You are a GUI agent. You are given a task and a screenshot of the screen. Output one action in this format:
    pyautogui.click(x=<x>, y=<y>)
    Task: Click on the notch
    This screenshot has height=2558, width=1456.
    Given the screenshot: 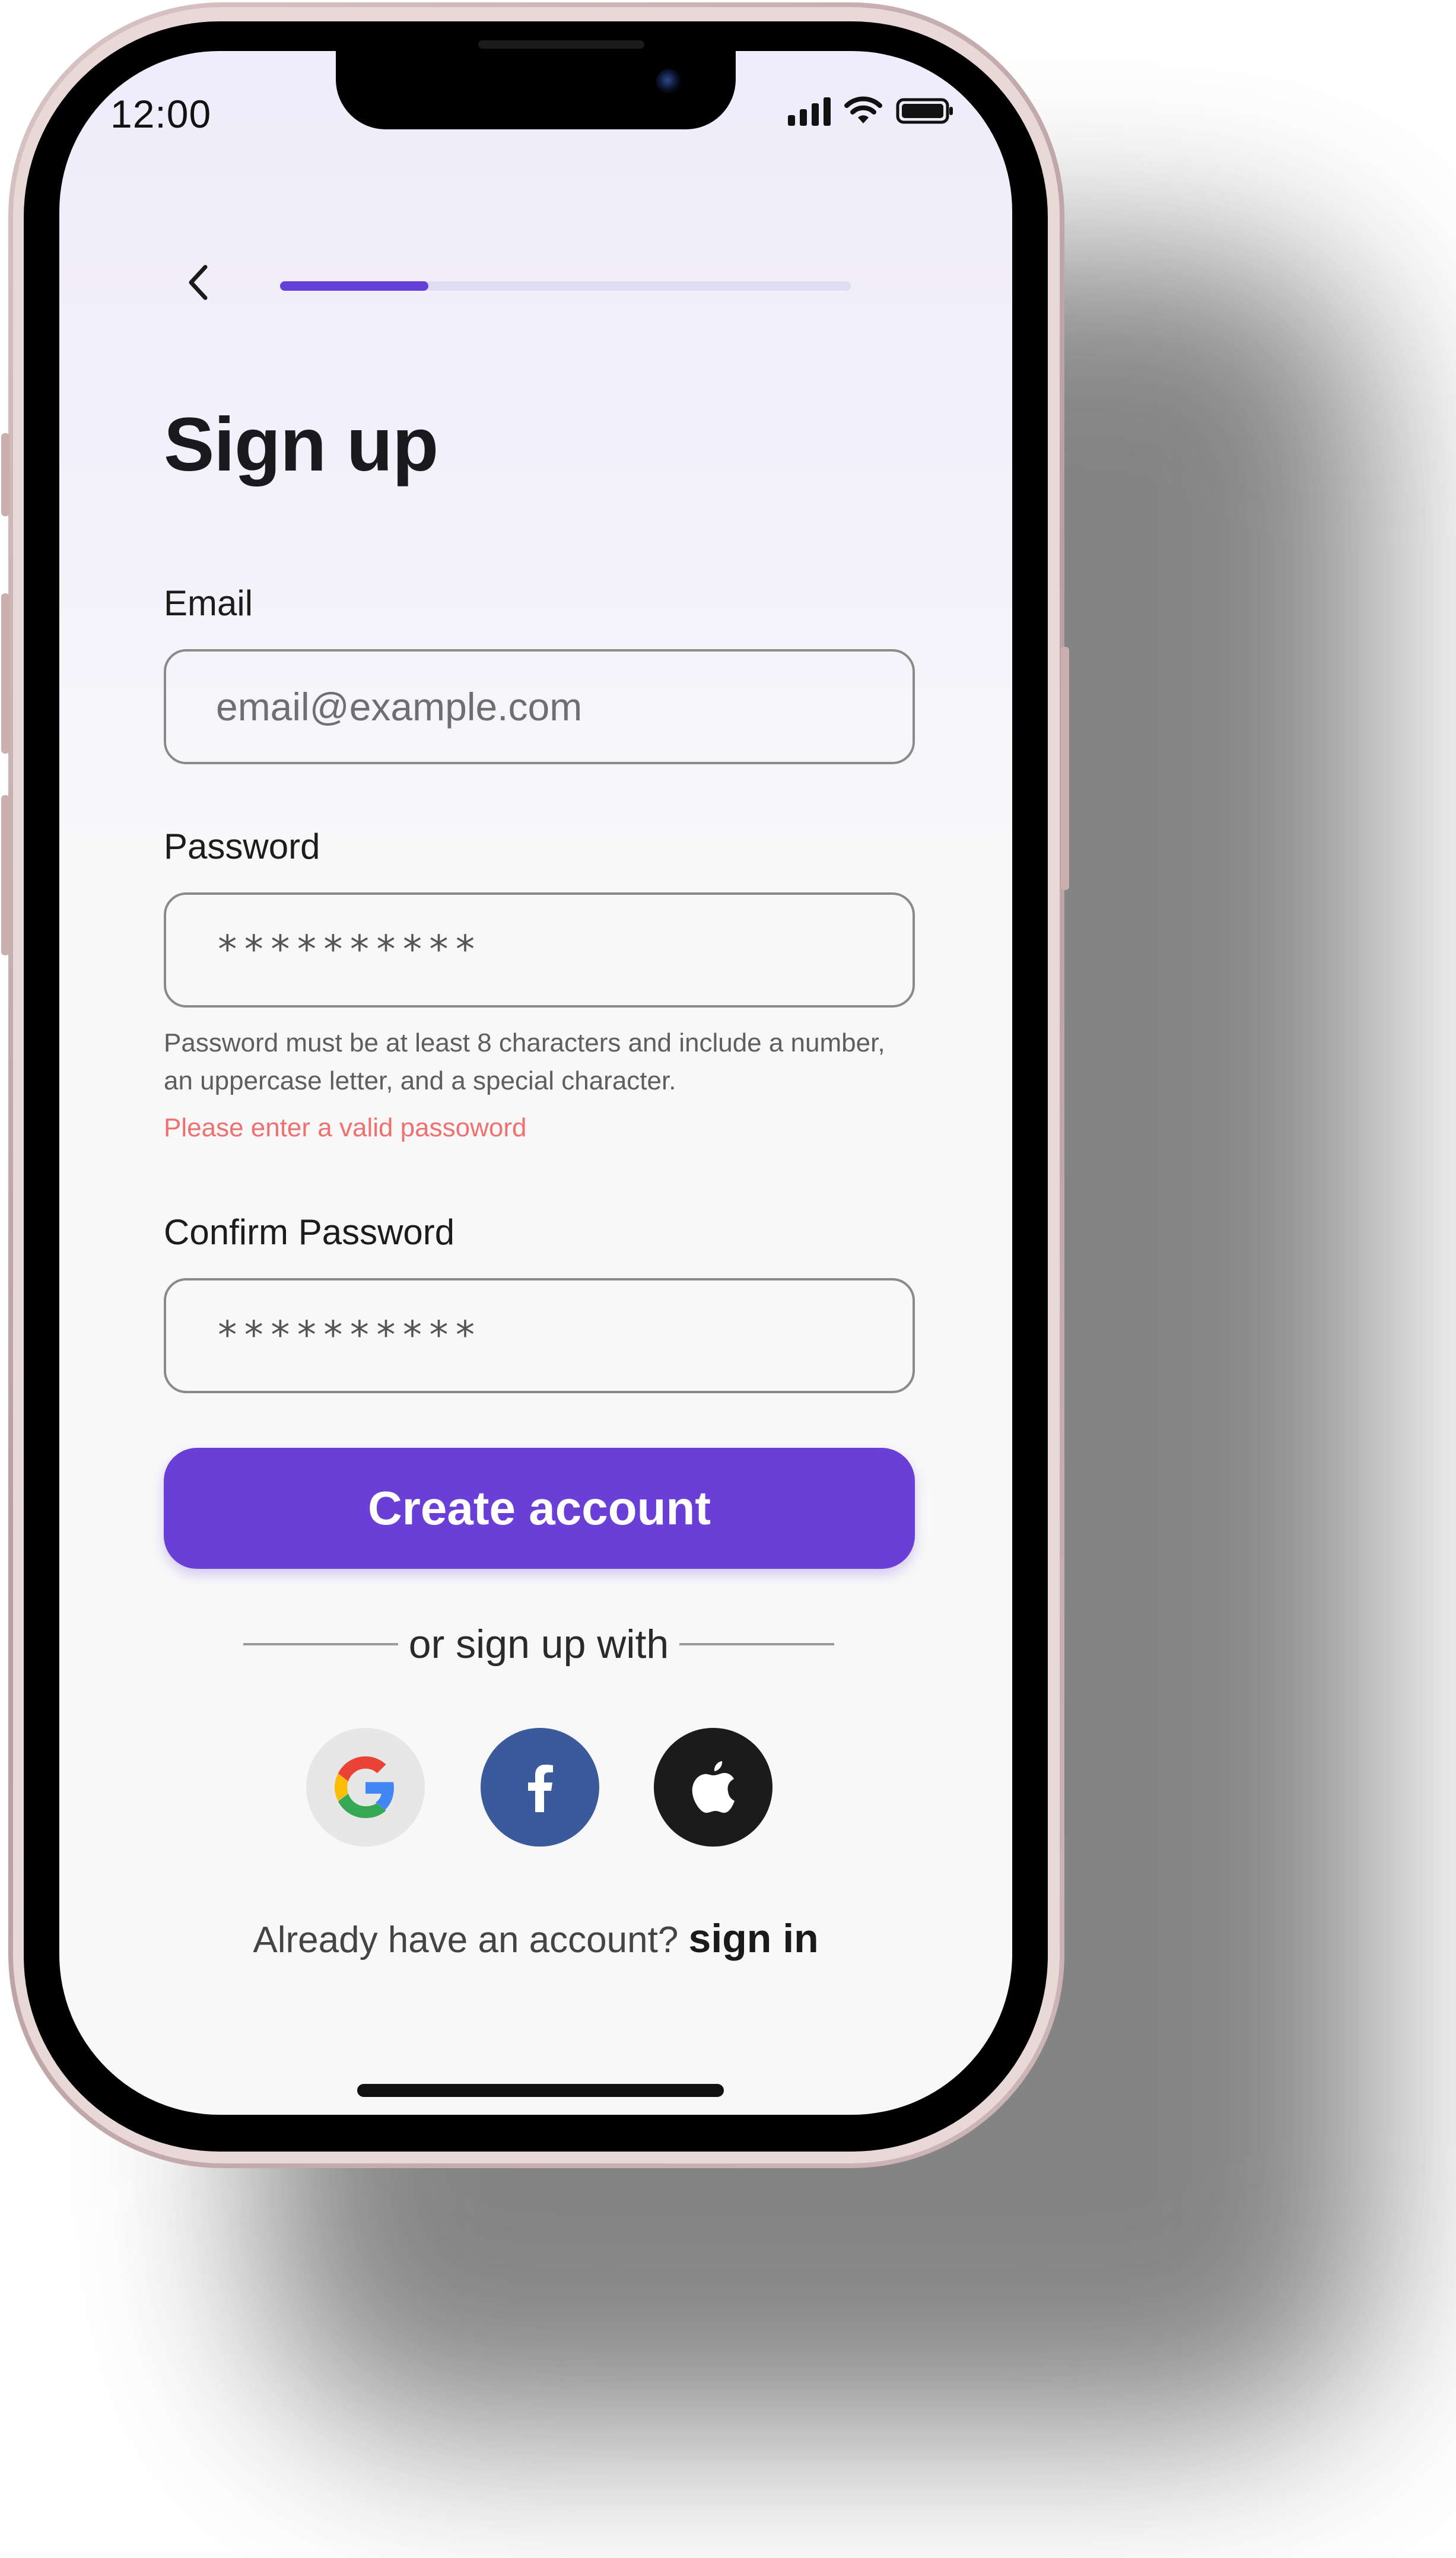 What is the action you would take?
    pyautogui.click(x=536, y=90)
    